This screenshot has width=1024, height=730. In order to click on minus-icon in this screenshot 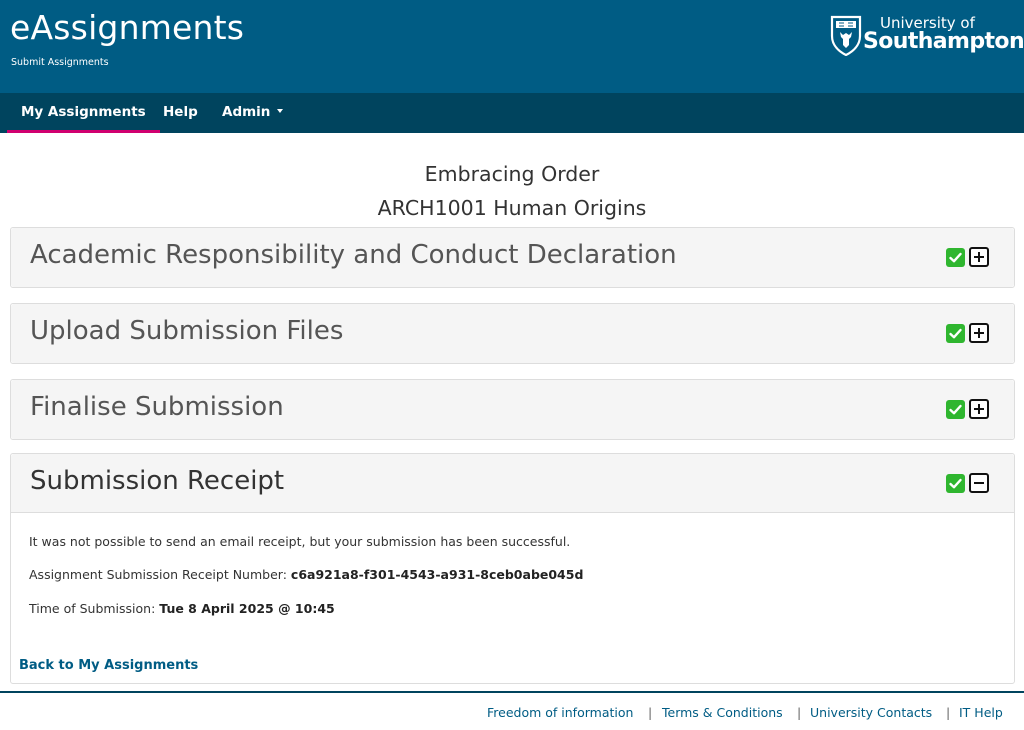, I will do `click(979, 483)`.